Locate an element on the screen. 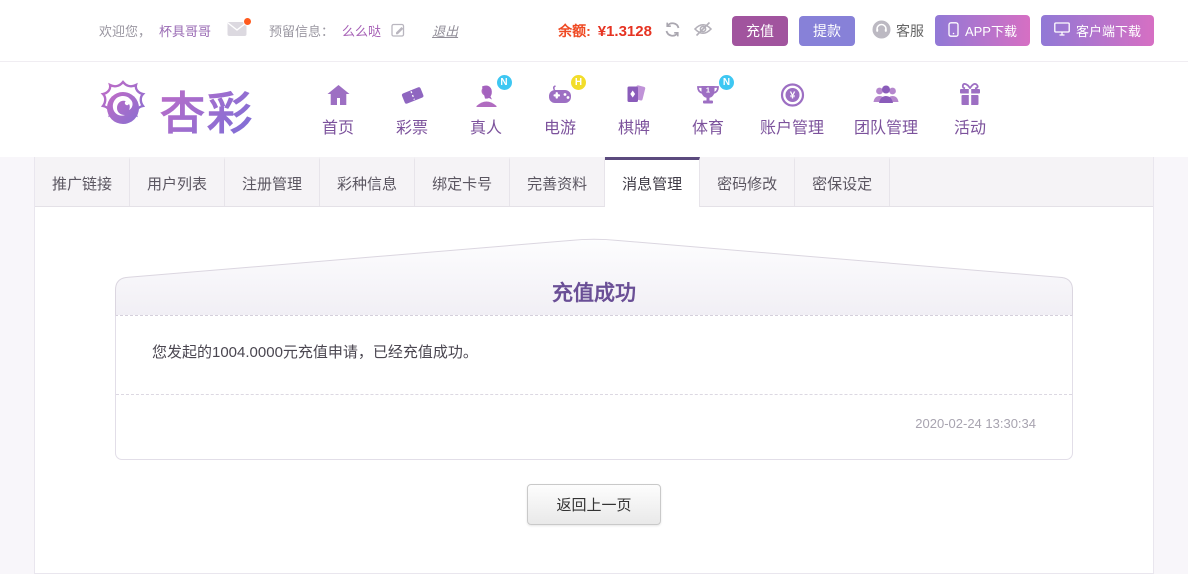  trophy-icon: 1 is located at coordinates (708, 96).